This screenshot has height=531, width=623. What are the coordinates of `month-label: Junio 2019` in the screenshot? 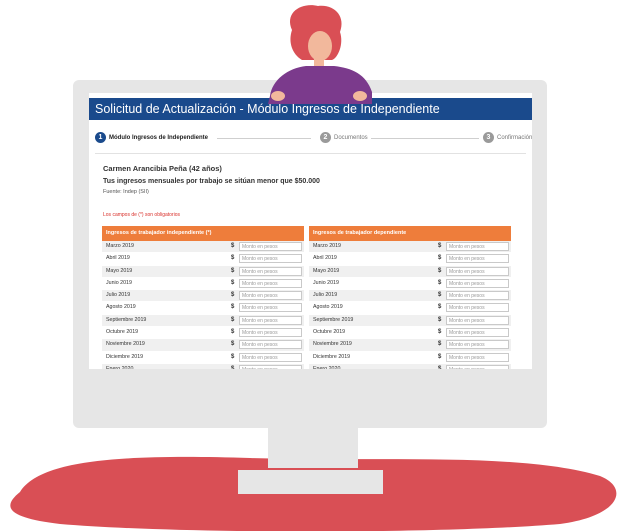 It's located at (119, 282).